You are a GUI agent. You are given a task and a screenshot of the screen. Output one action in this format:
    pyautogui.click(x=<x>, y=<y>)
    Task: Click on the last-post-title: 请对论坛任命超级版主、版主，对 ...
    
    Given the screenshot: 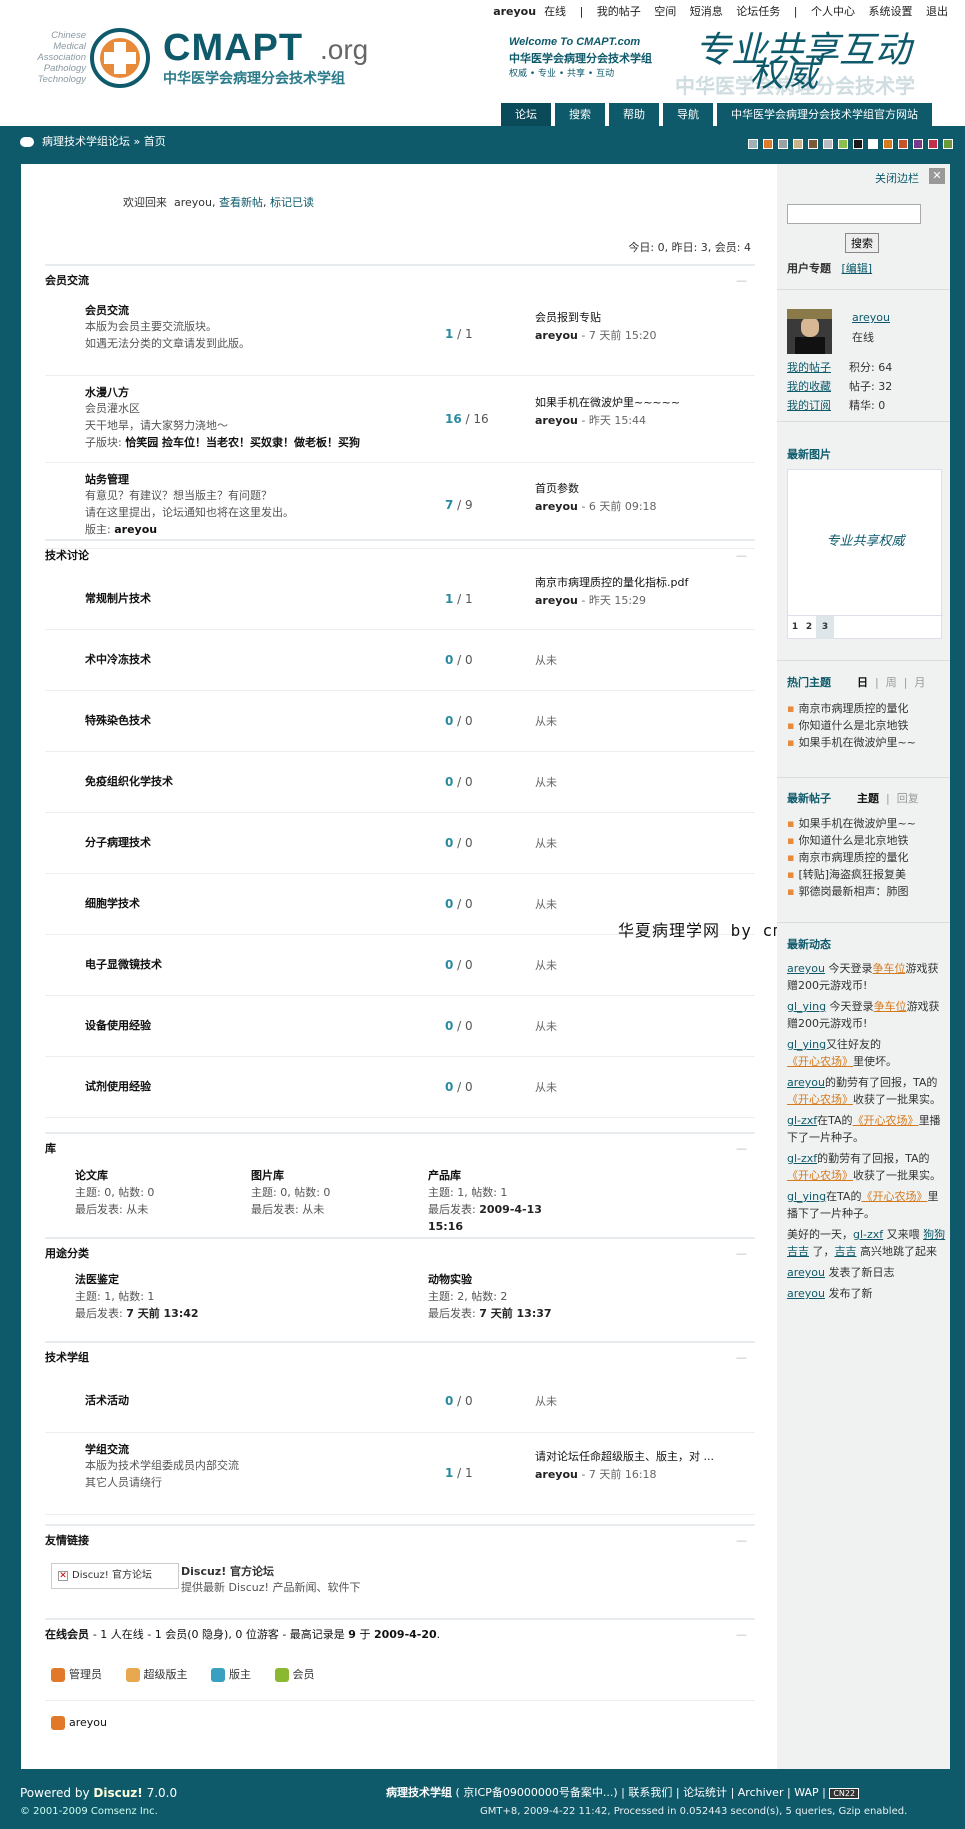 What is the action you would take?
    pyautogui.click(x=624, y=1457)
    